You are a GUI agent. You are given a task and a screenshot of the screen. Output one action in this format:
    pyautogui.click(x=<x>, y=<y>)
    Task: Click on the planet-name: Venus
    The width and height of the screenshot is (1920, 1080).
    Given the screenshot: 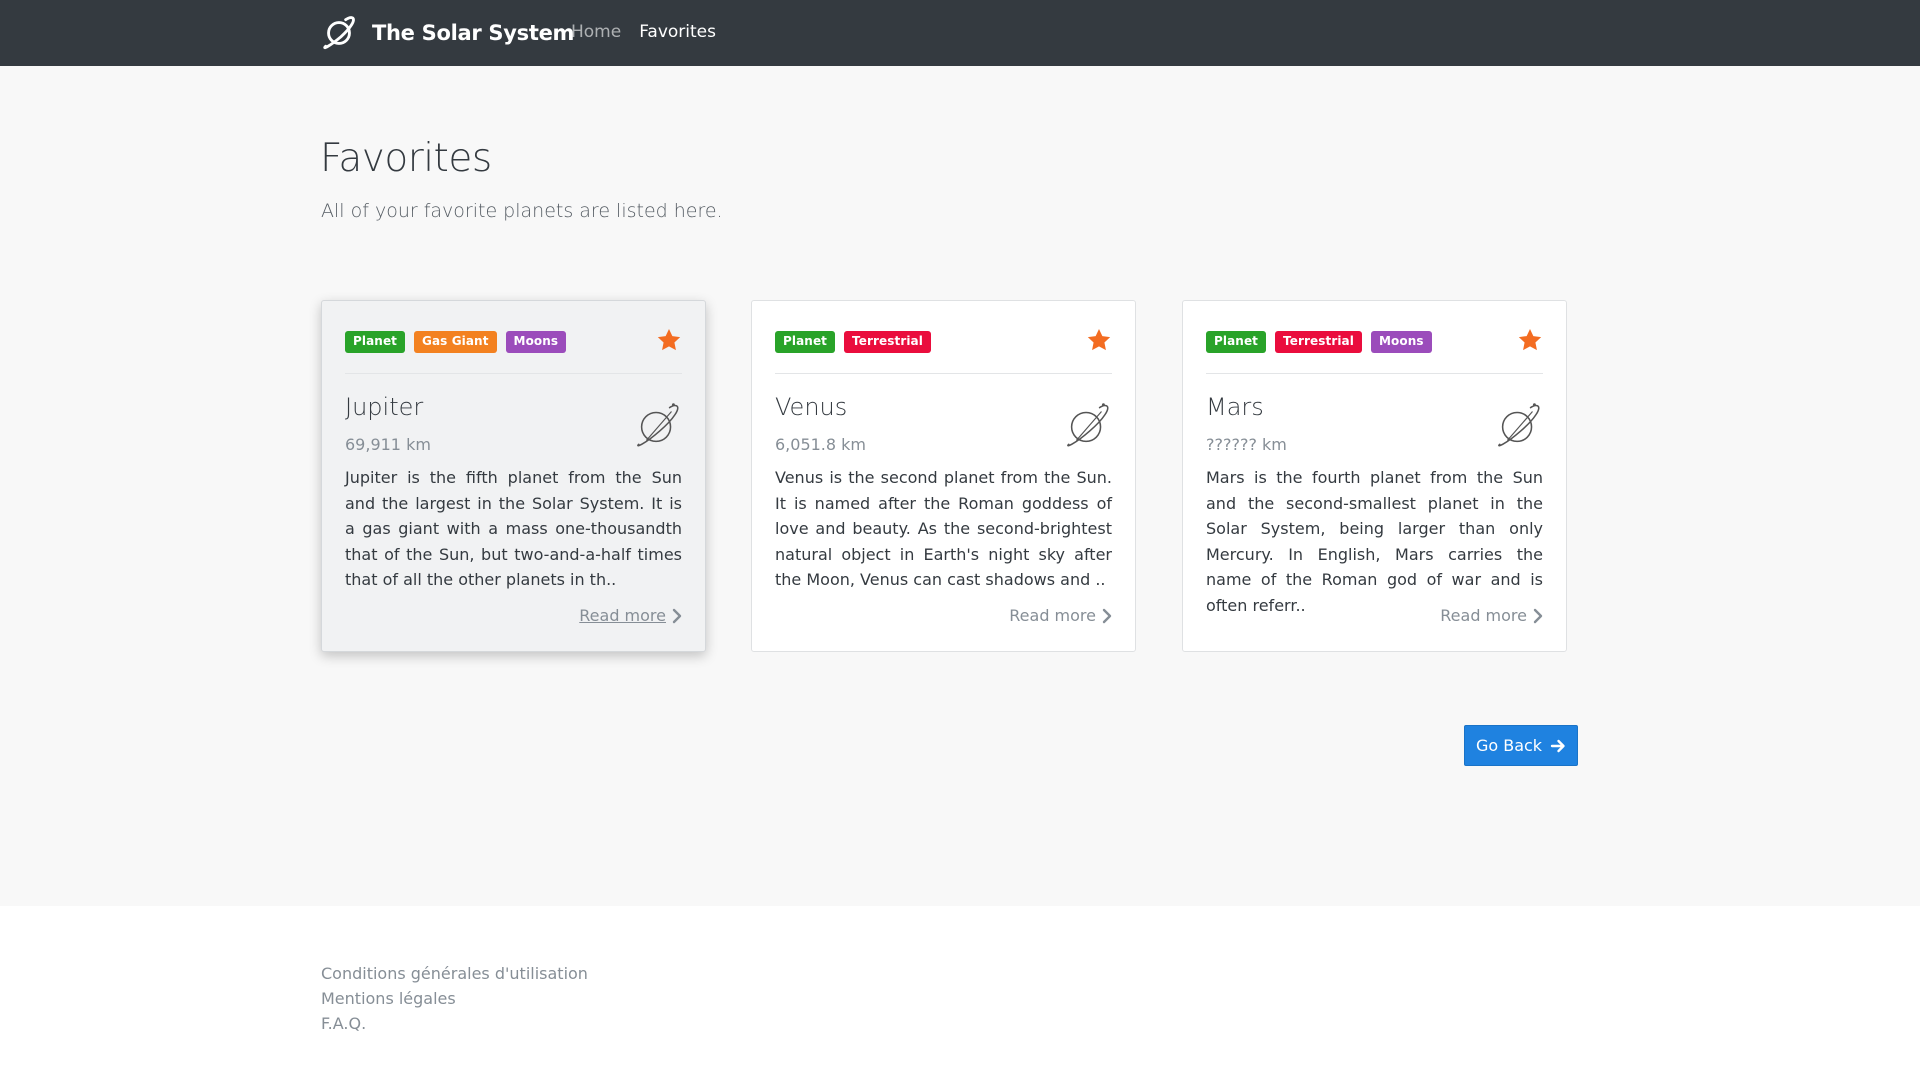 What is the action you would take?
    pyautogui.click(x=811, y=407)
    